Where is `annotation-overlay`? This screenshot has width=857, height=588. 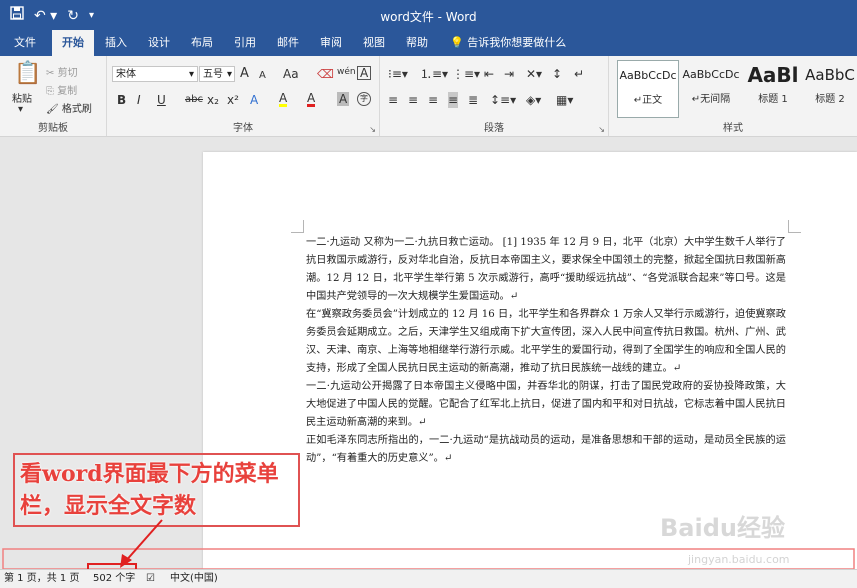 annotation-overlay is located at coordinates (428, 553).